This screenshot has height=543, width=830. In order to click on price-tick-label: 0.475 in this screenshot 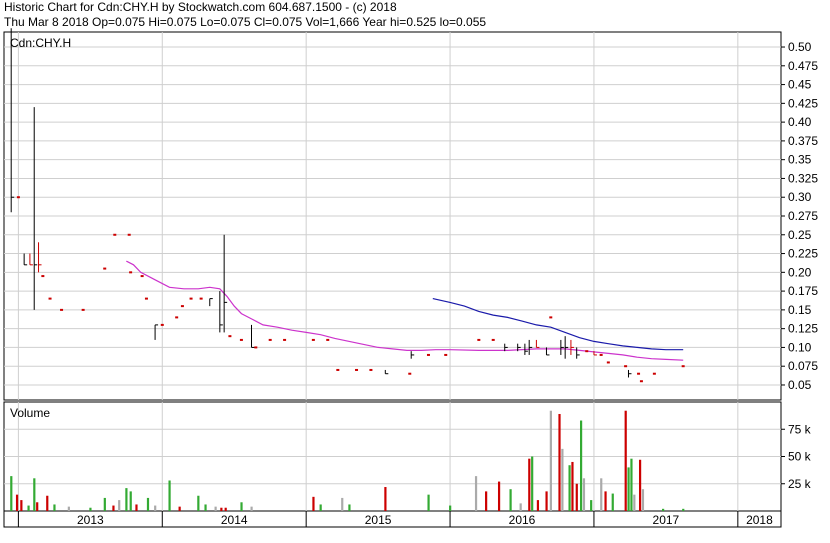, I will do `click(803, 66)`.